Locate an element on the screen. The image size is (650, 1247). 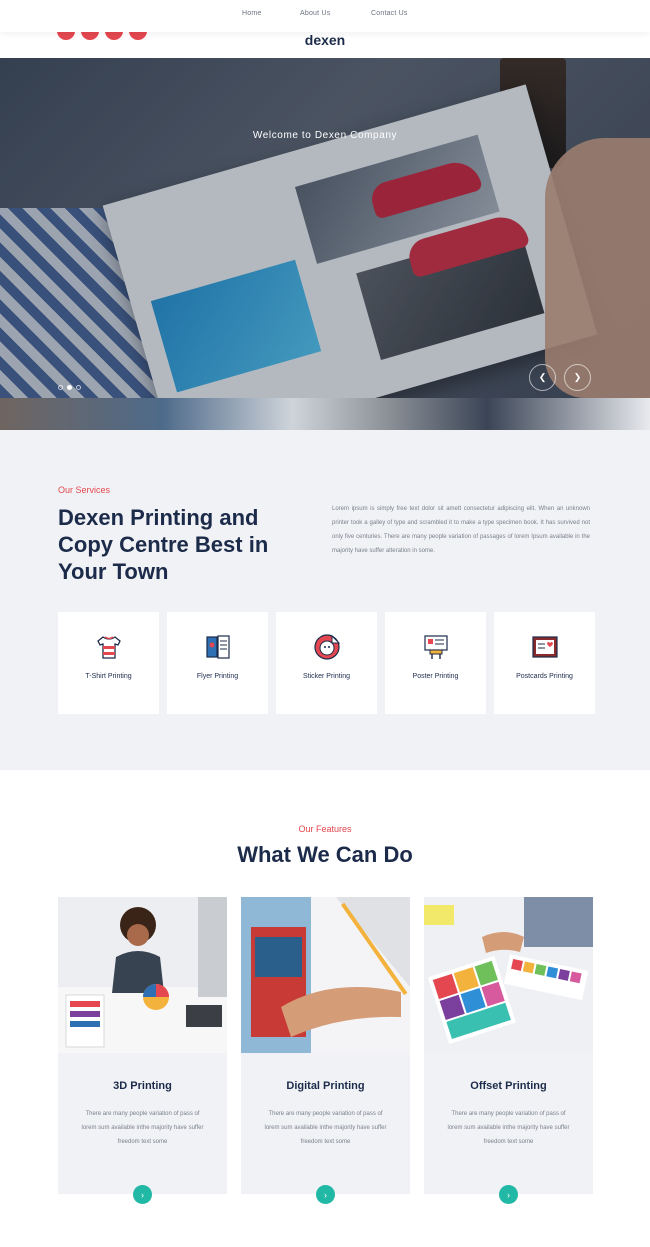
site-logo: dexen is located at coordinates (325, 40).